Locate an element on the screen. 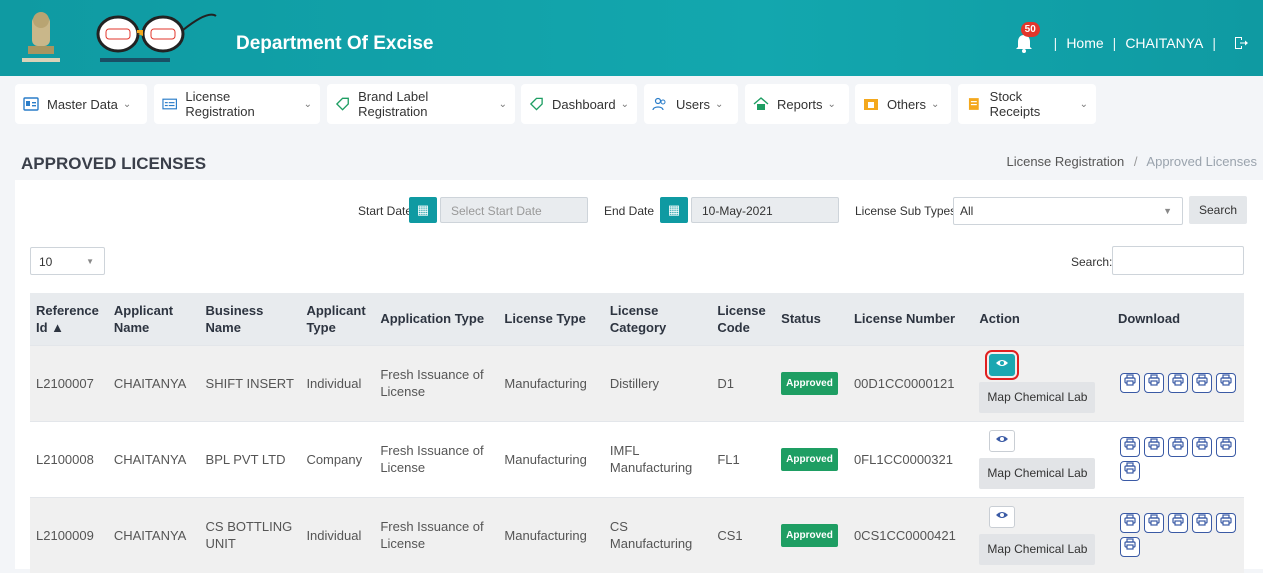 The image size is (1263, 573). nav-others: Others ⌄ is located at coordinates (903, 104).